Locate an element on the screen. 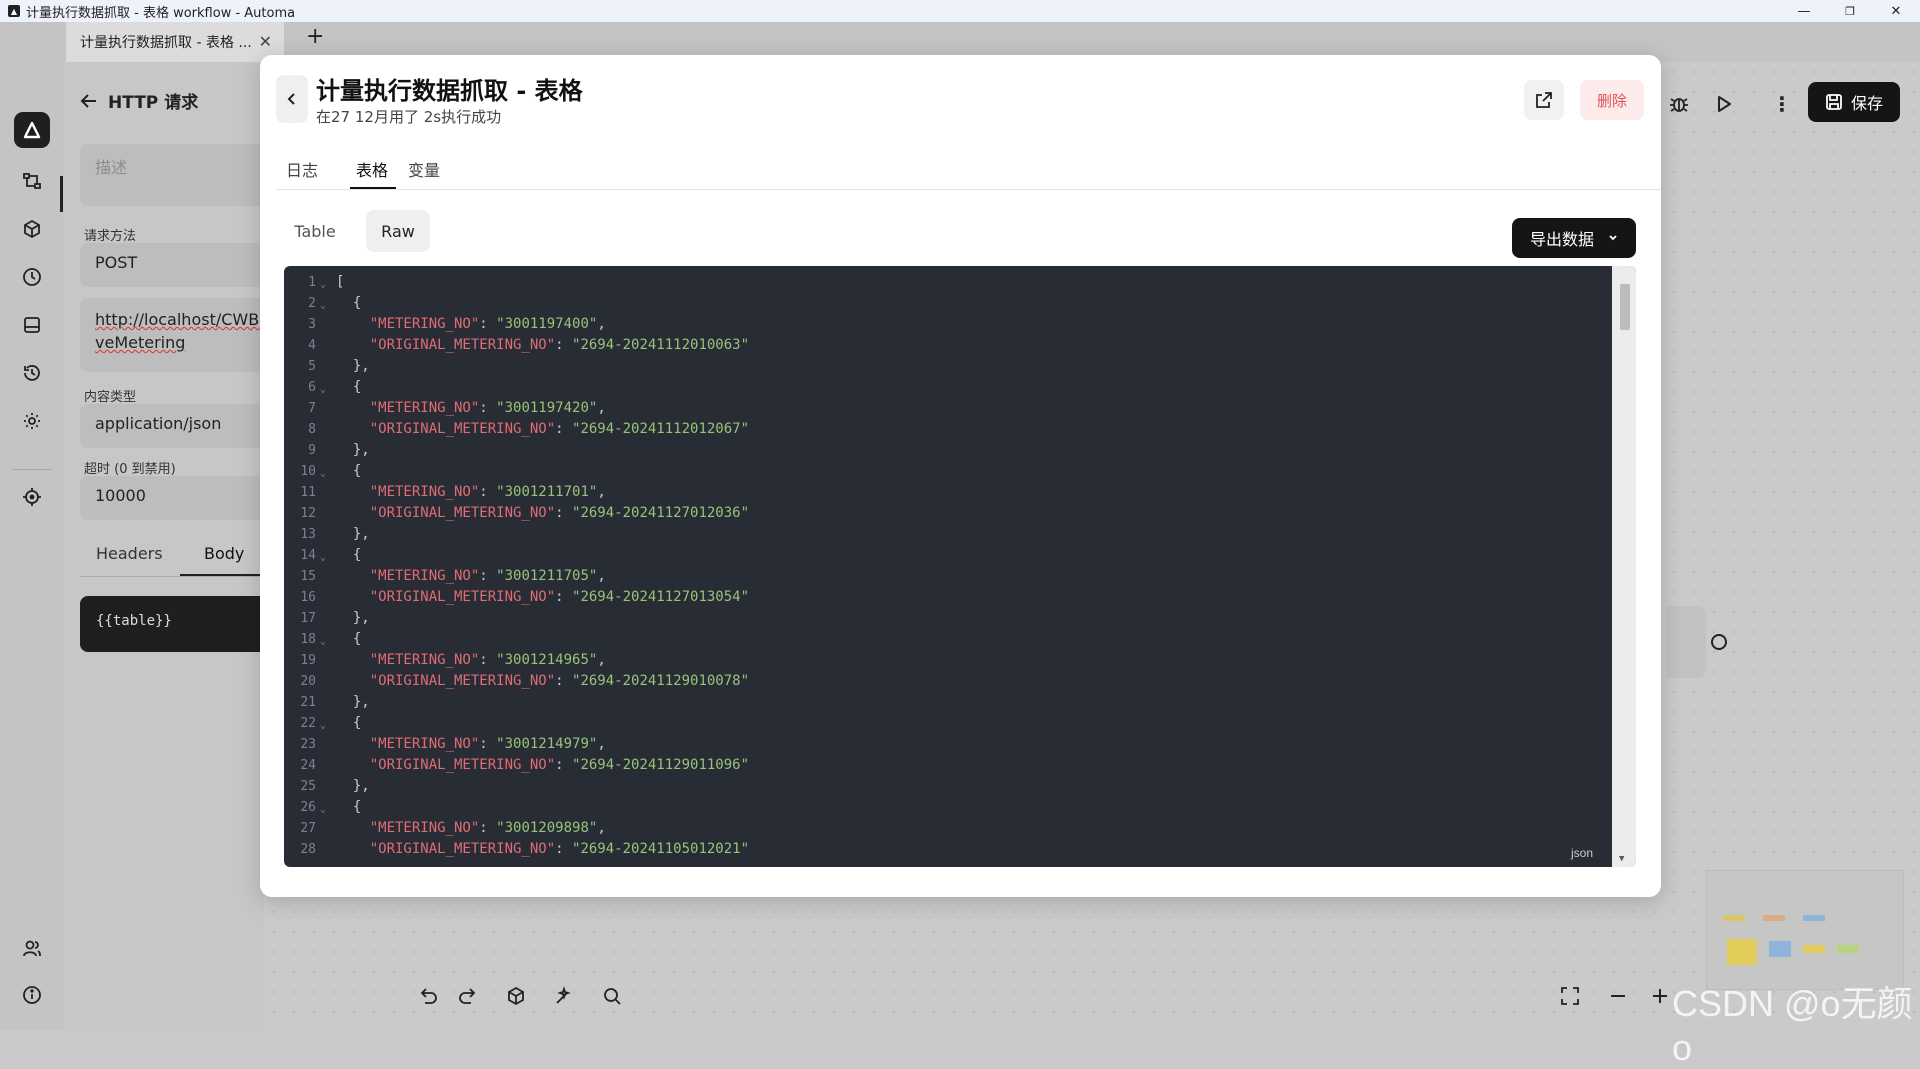 Image resolution: width=1920 pixels, height=1069 pixels. package-icon is located at coordinates (32, 229).